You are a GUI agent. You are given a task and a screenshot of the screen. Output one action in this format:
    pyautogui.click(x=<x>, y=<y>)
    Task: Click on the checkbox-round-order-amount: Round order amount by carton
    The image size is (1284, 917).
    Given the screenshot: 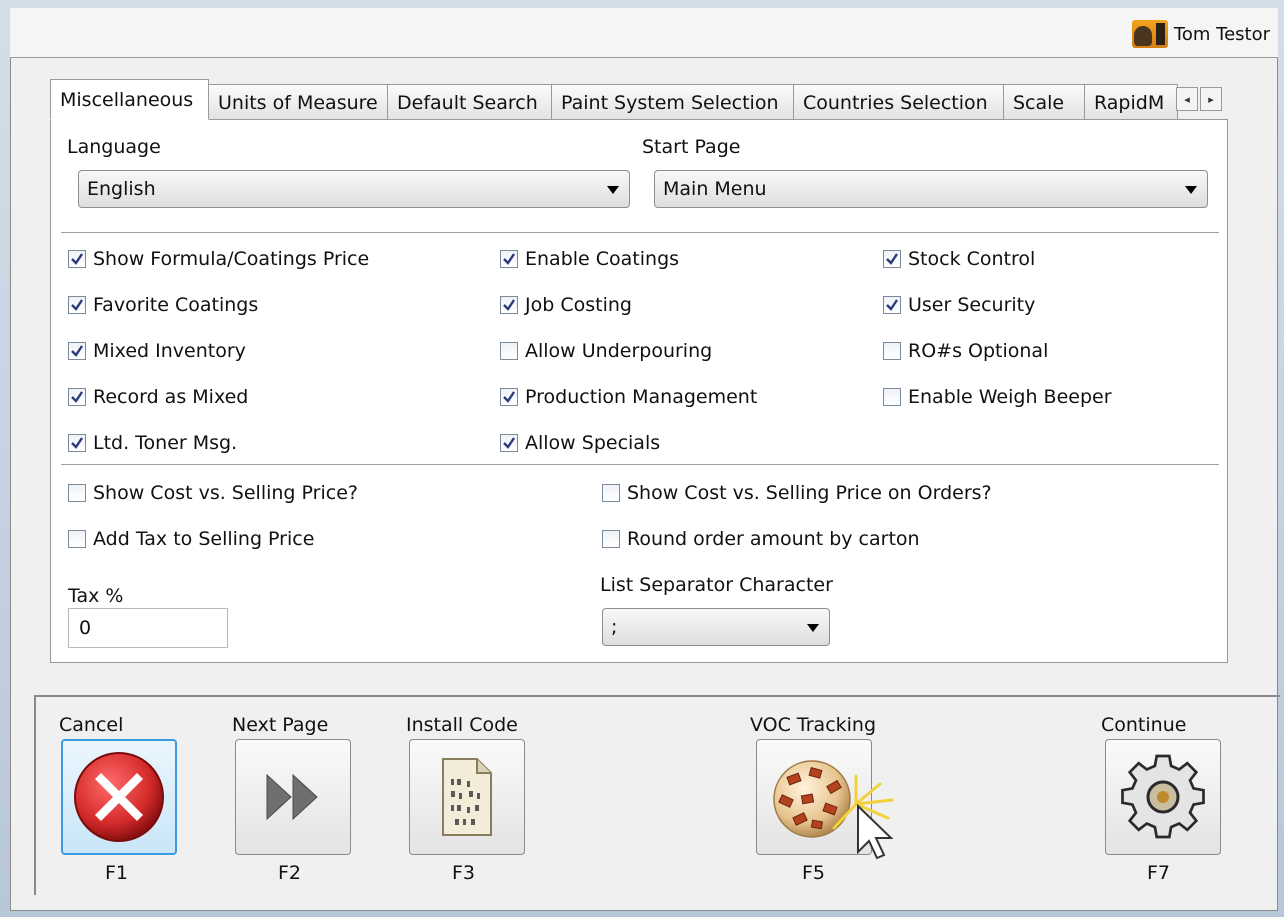 What is the action you would take?
    pyautogui.click(x=761, y=539)
    